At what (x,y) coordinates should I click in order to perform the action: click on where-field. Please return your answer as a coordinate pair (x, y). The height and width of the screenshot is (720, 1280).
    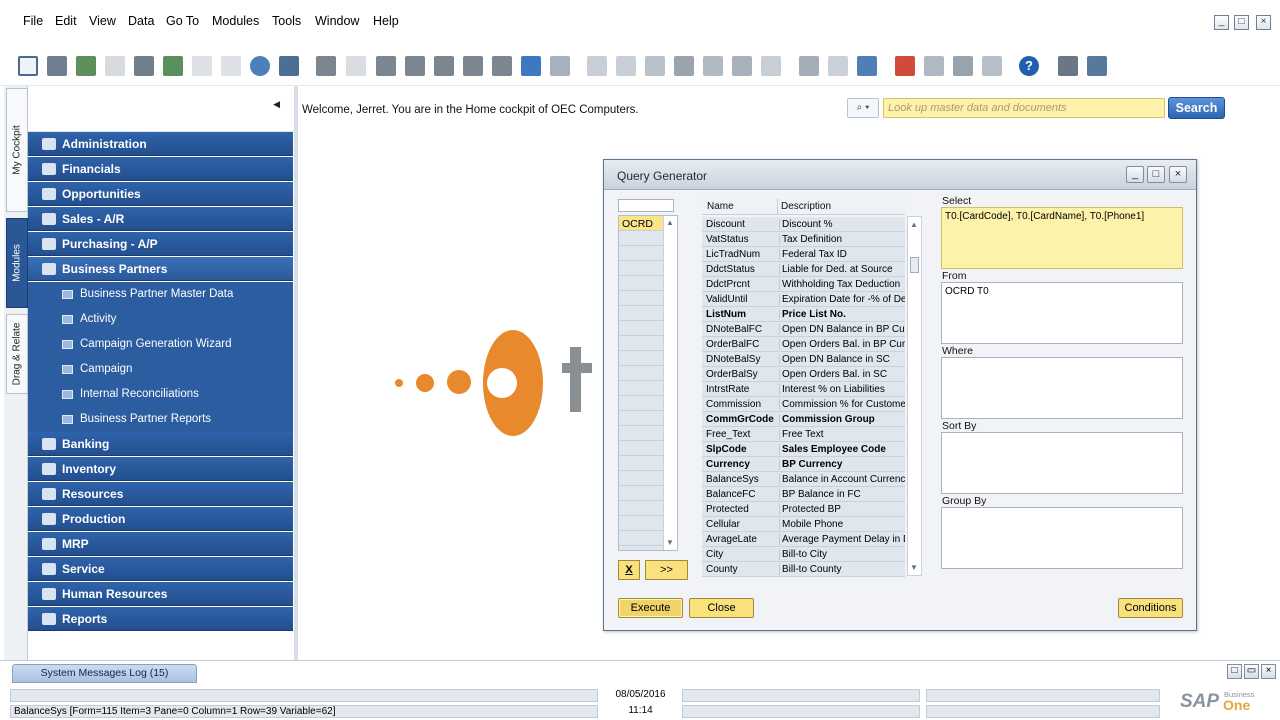
    Looking at the image, I should click on (1062, 388).